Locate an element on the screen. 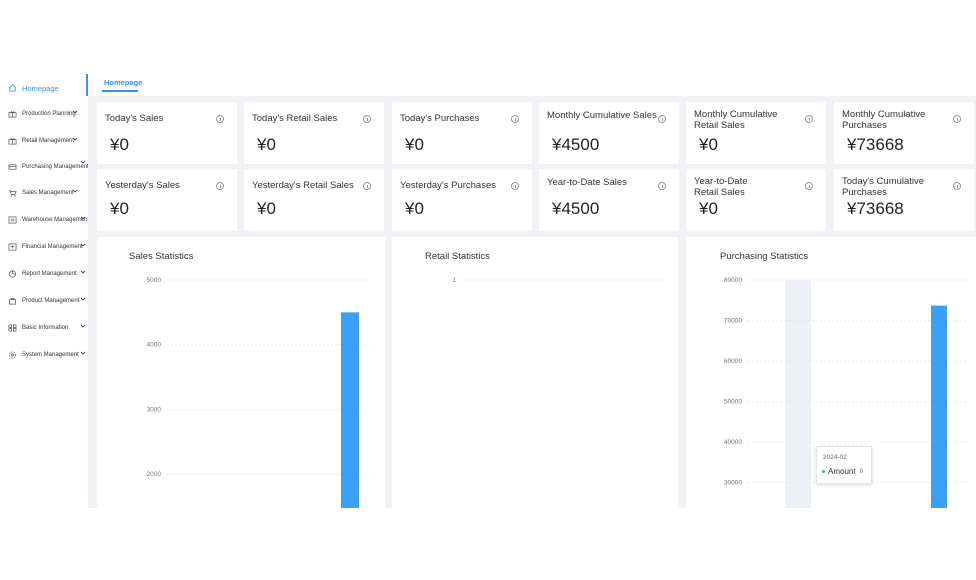 The width and height of the screenshot is (976, 580). sidebar-item-label: Sales Management is located at coordinates (48, 193).